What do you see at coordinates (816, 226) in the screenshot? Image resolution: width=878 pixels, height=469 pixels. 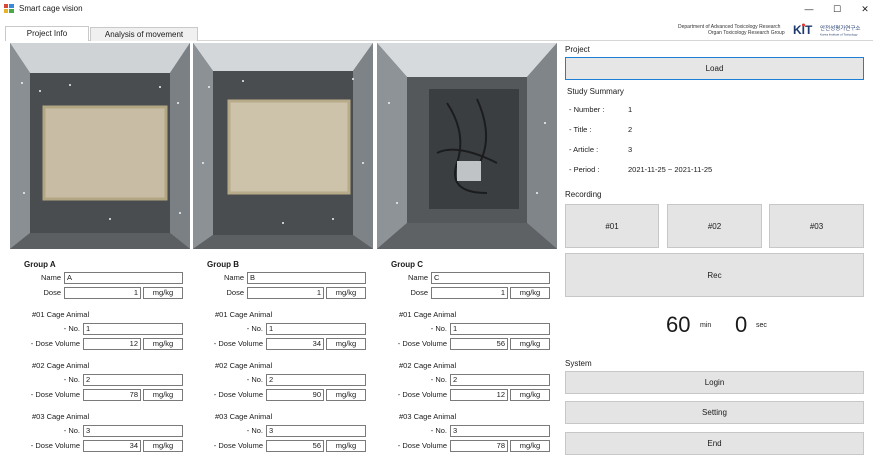 I see `camera-03-button: #03` at bounding box center [816, 226].